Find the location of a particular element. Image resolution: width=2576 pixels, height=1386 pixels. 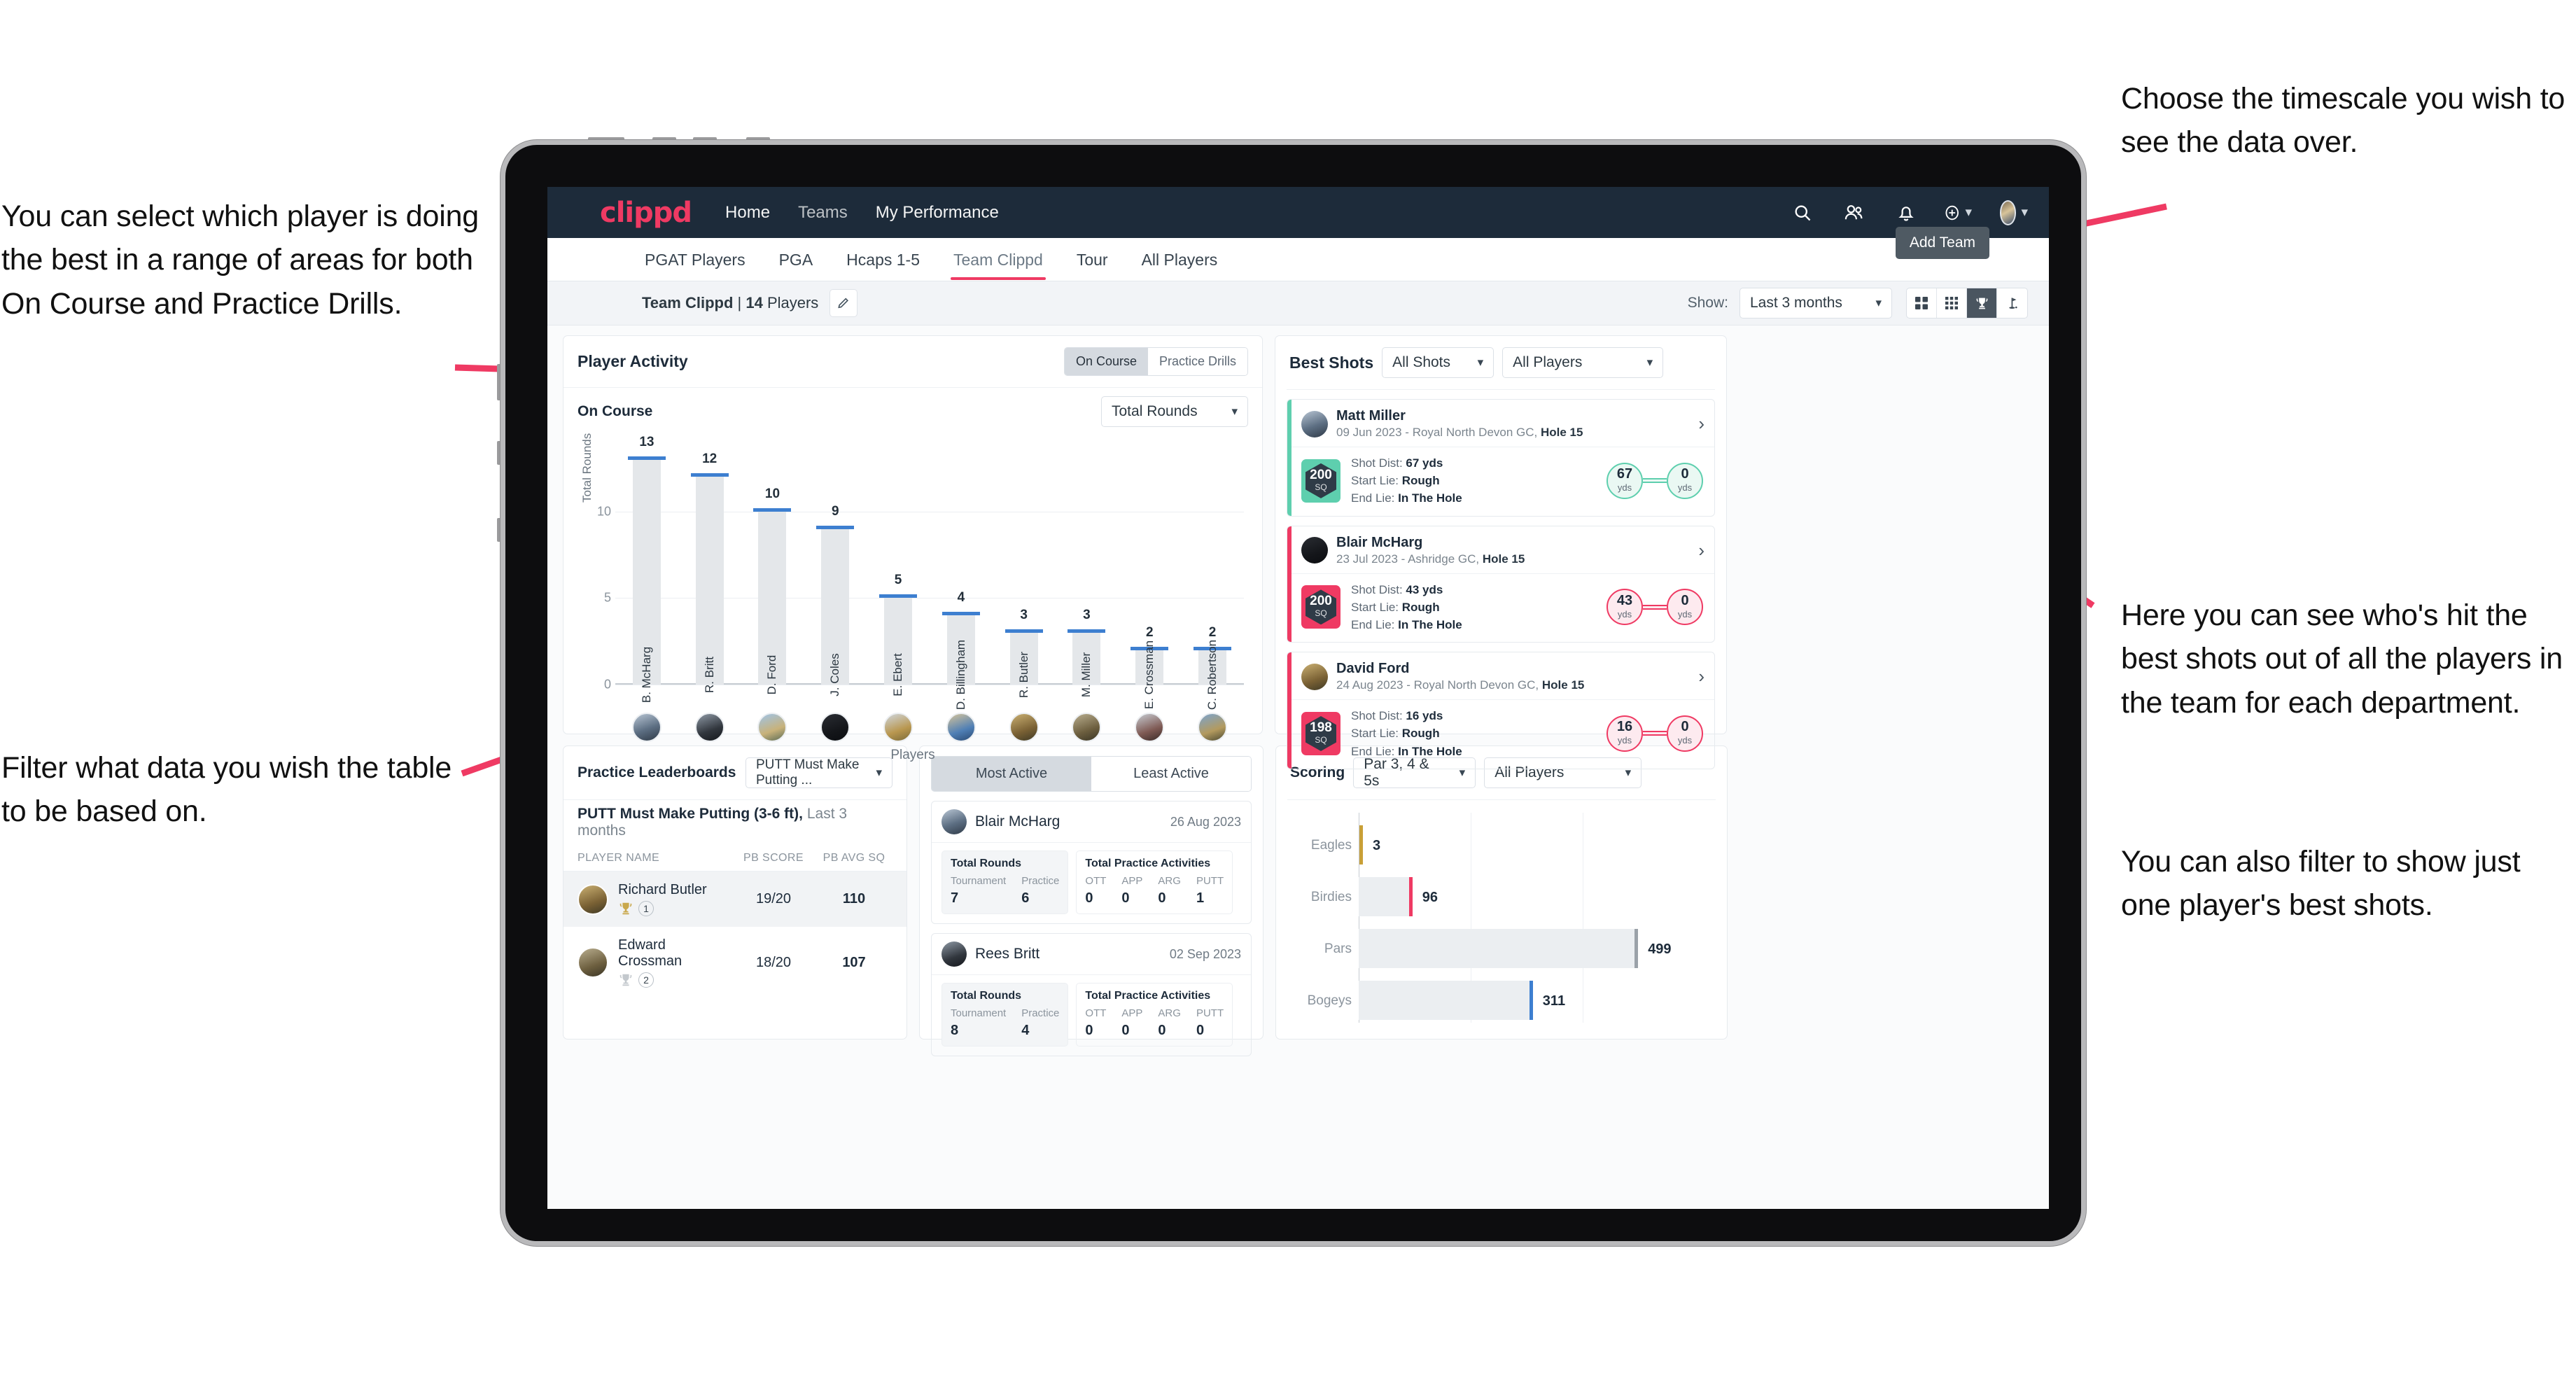

bell-icon is located at coordinates (1906, 213).